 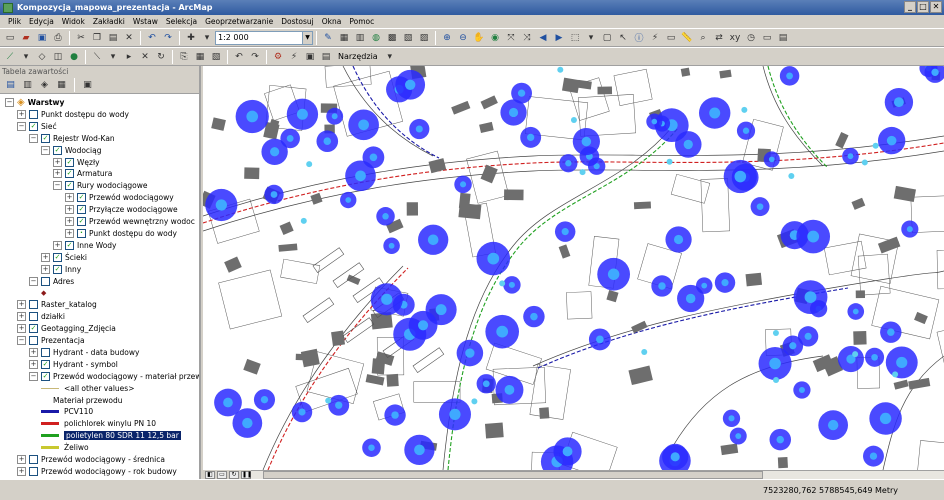 What do you see at coordinates (376, 38) in the screenshot?
I see `search-window-icon: ◍` at bounding box center [376, 38].